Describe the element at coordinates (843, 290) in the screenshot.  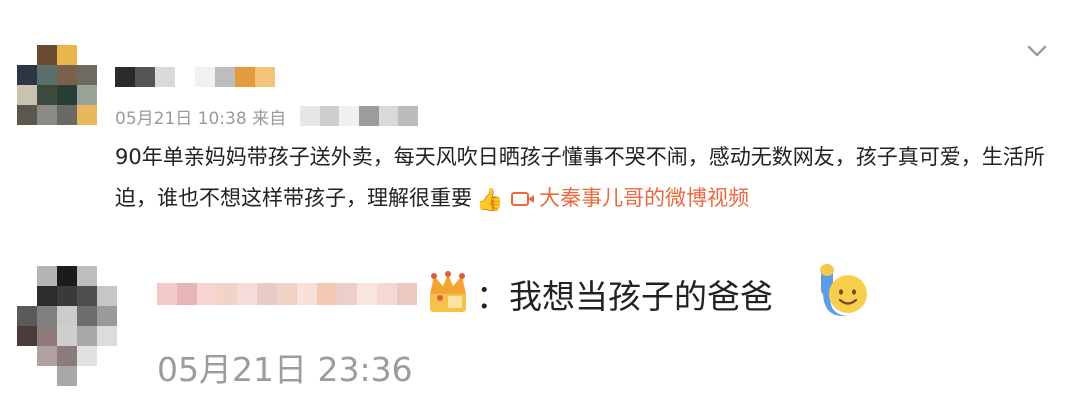
I see `raising-hand-icon` at that location.